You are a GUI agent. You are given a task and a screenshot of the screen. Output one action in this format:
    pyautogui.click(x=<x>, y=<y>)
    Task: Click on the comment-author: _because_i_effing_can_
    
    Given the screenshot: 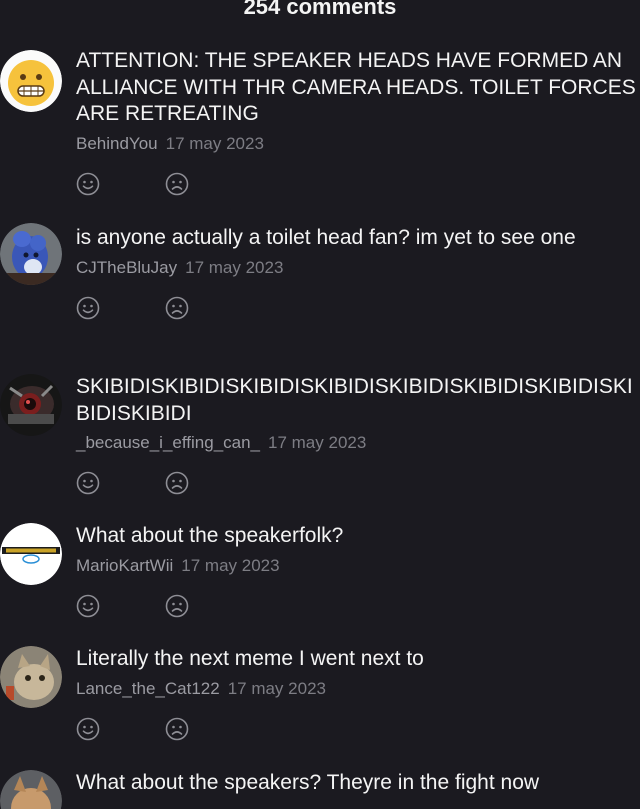 What is the action you would take?
    pyautogui.click(x=168, y=442)
    